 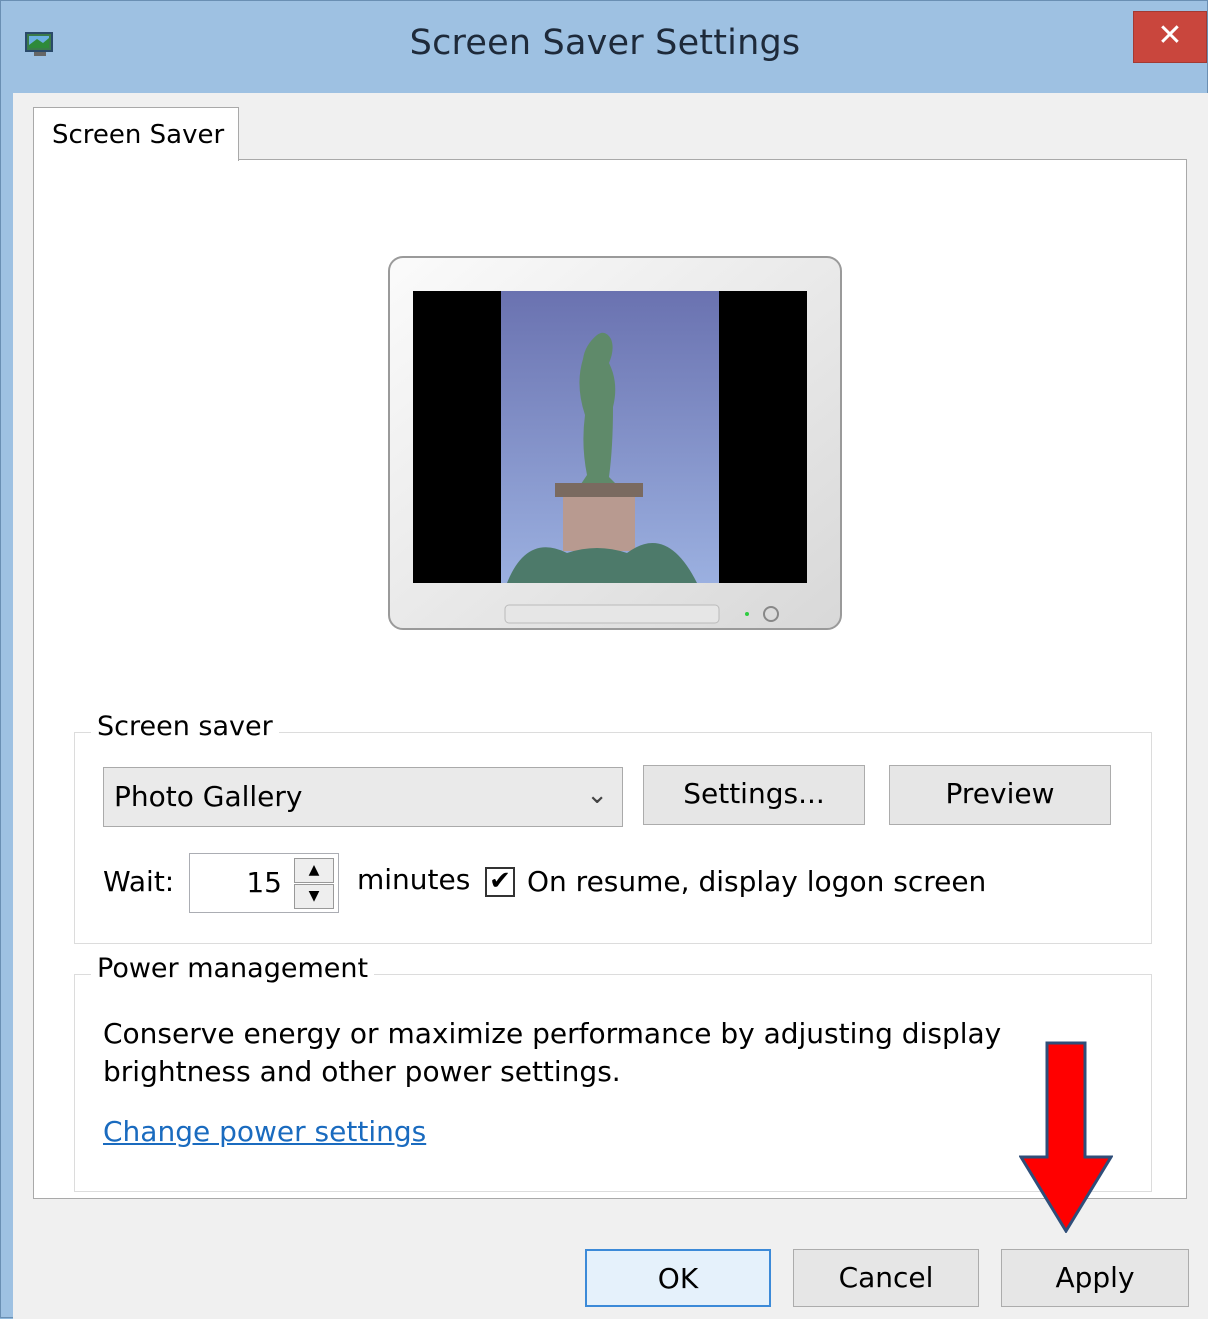 What do you see at coordinates (615, 443) in the screenshot?
I see `monitor-preview` at bounding box center [615, 443].